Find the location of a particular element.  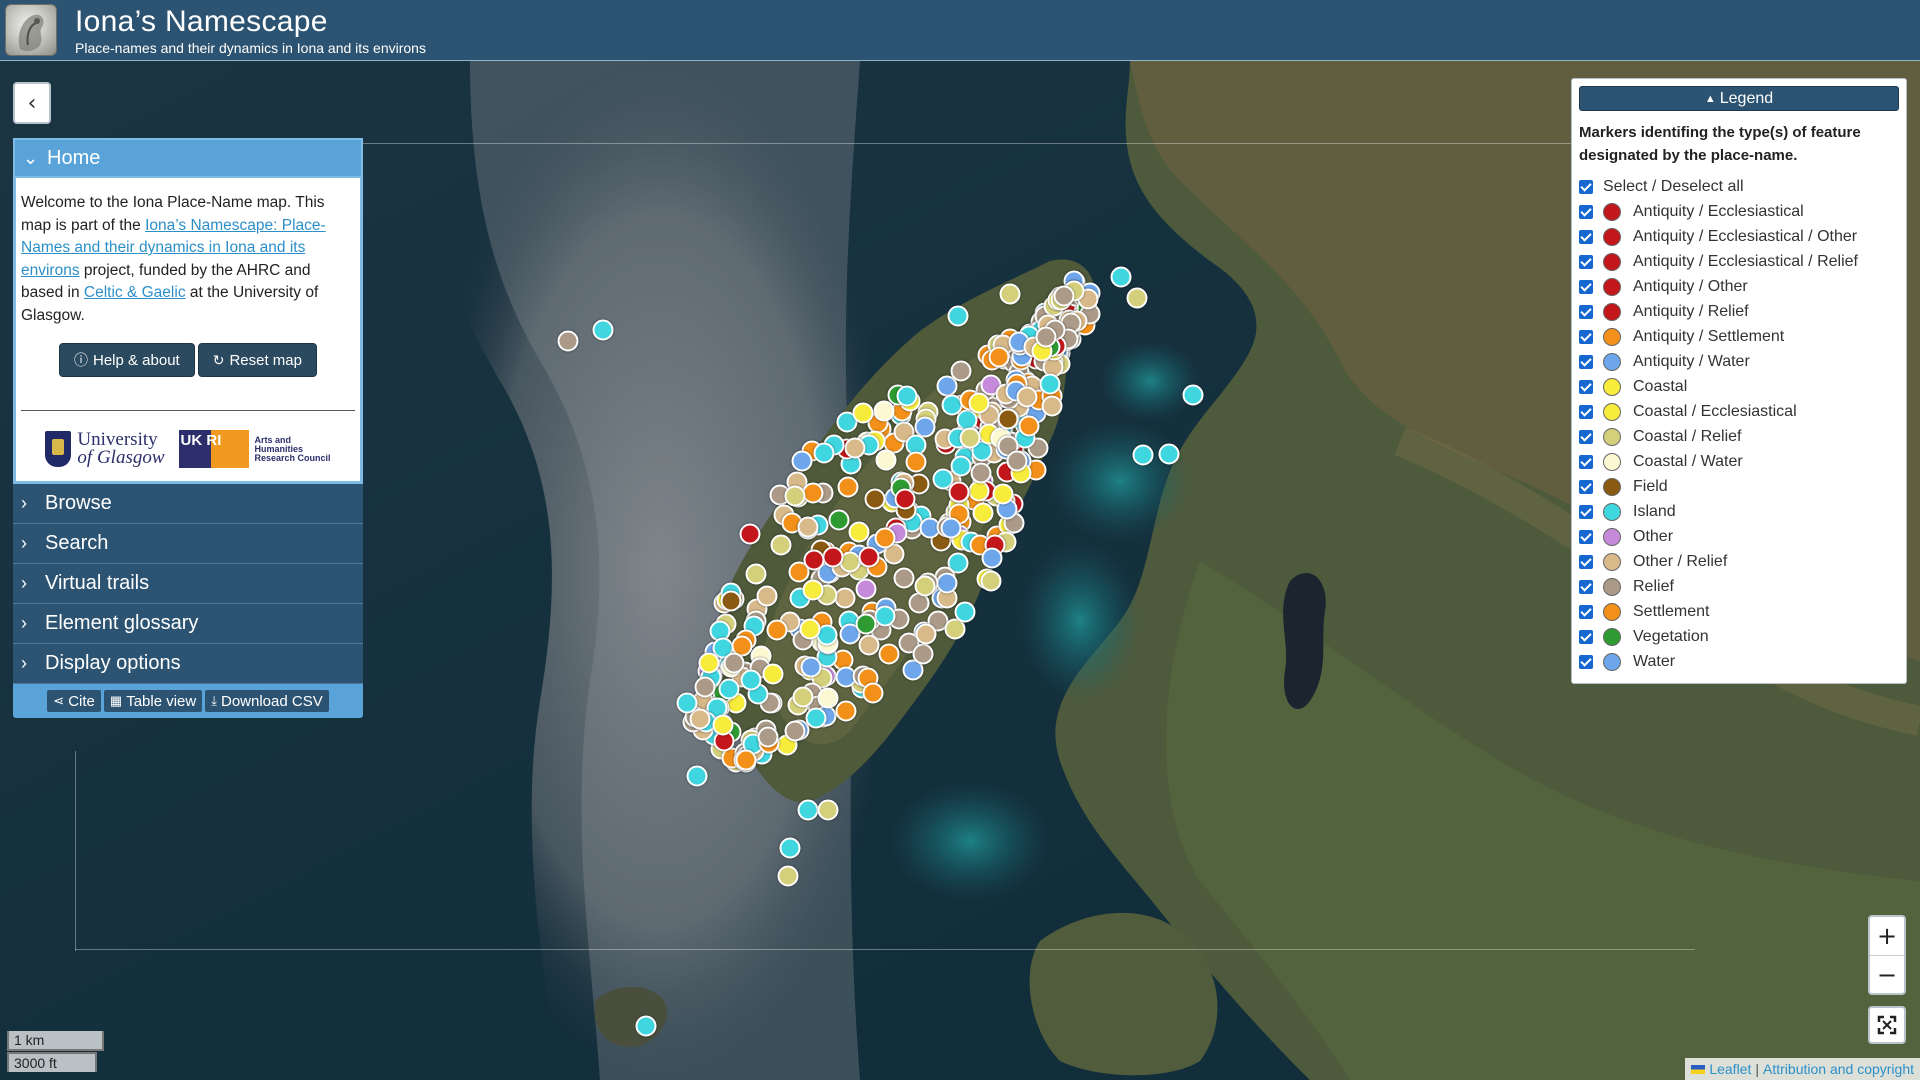

legend-item: Coastal / Ecclesiastical is located at coordinates (1739, 411).